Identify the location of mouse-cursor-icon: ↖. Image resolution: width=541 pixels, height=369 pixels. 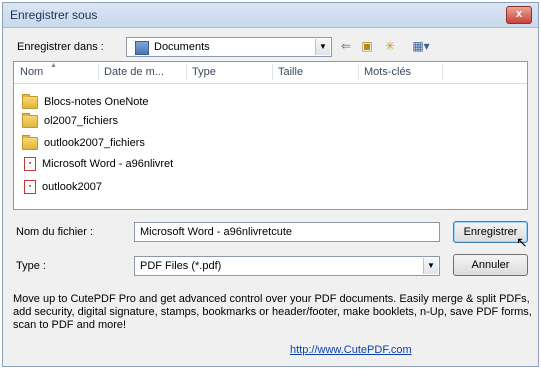
(522, 242).